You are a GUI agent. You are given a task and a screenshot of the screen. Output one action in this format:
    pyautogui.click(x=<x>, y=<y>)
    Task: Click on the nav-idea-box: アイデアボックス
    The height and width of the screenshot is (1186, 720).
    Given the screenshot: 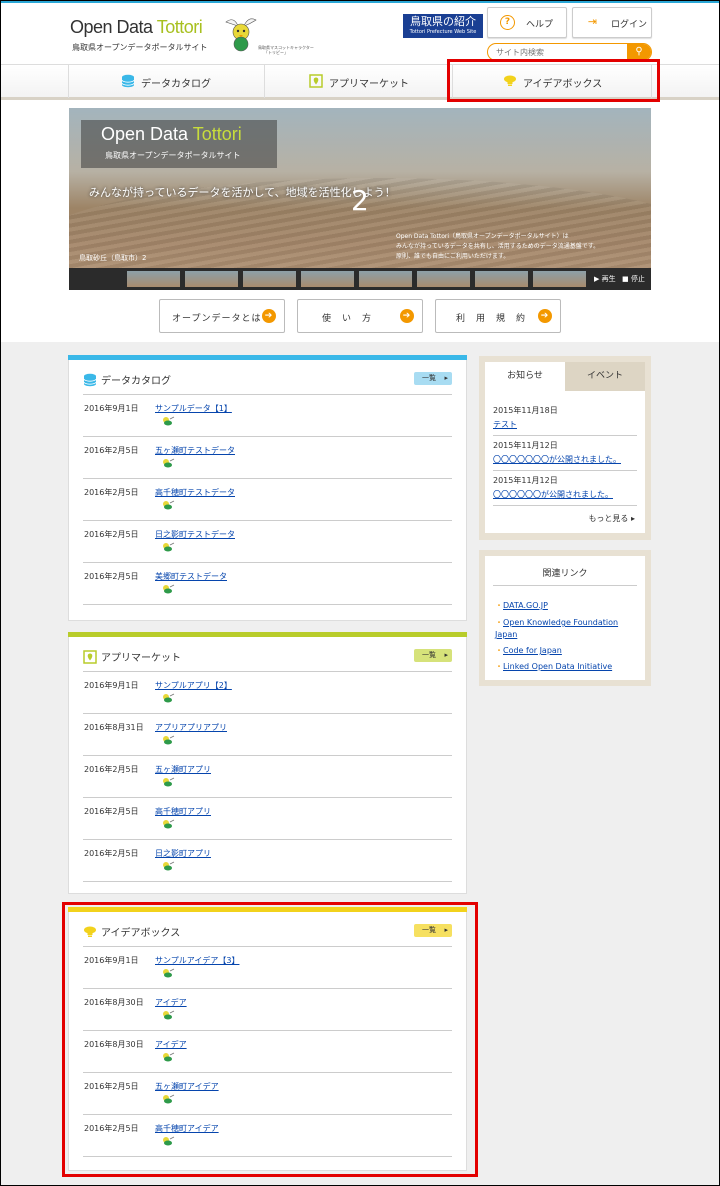 What is the action you would take?
    pyautogui.click(x=552, y=81)
    